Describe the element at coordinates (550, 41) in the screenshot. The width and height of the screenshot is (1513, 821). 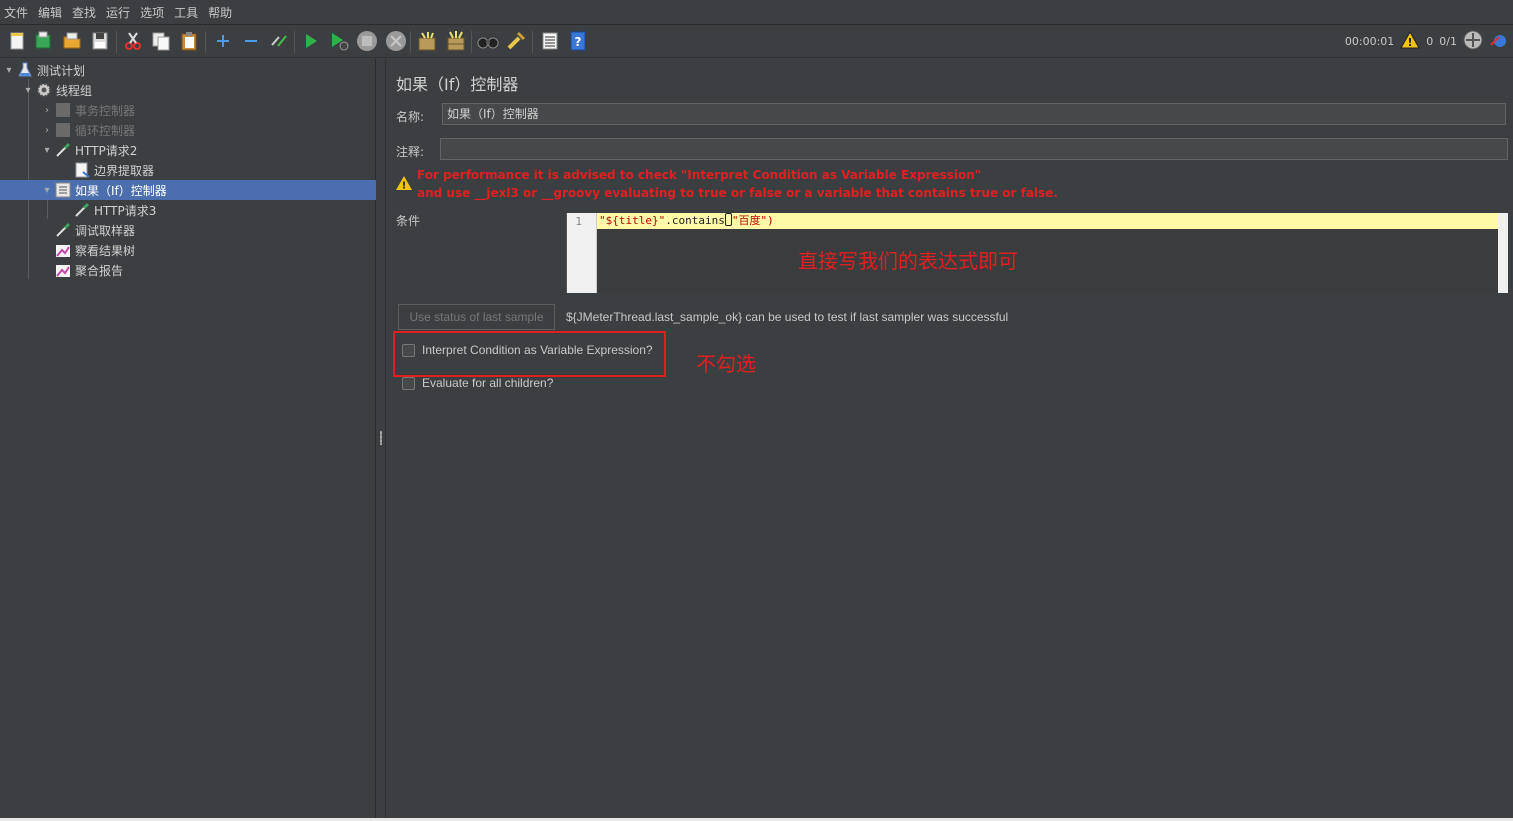
I see `function-helper-icon` at that location.